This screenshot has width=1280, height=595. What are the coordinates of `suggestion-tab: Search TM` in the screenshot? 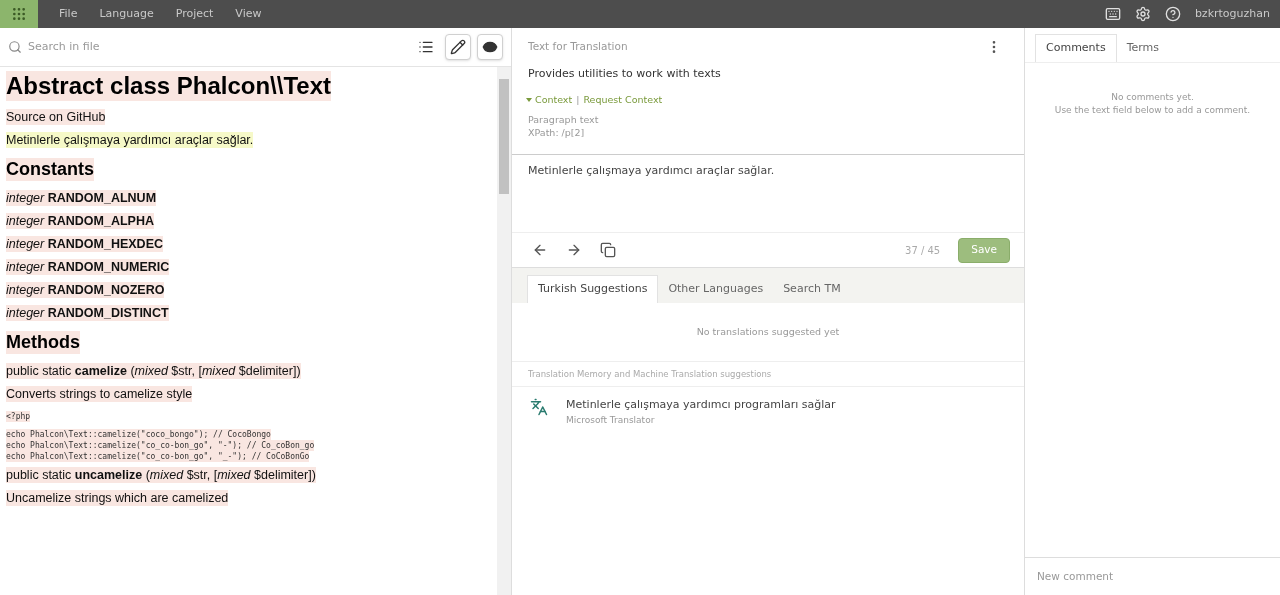 It's located at (812, 289).